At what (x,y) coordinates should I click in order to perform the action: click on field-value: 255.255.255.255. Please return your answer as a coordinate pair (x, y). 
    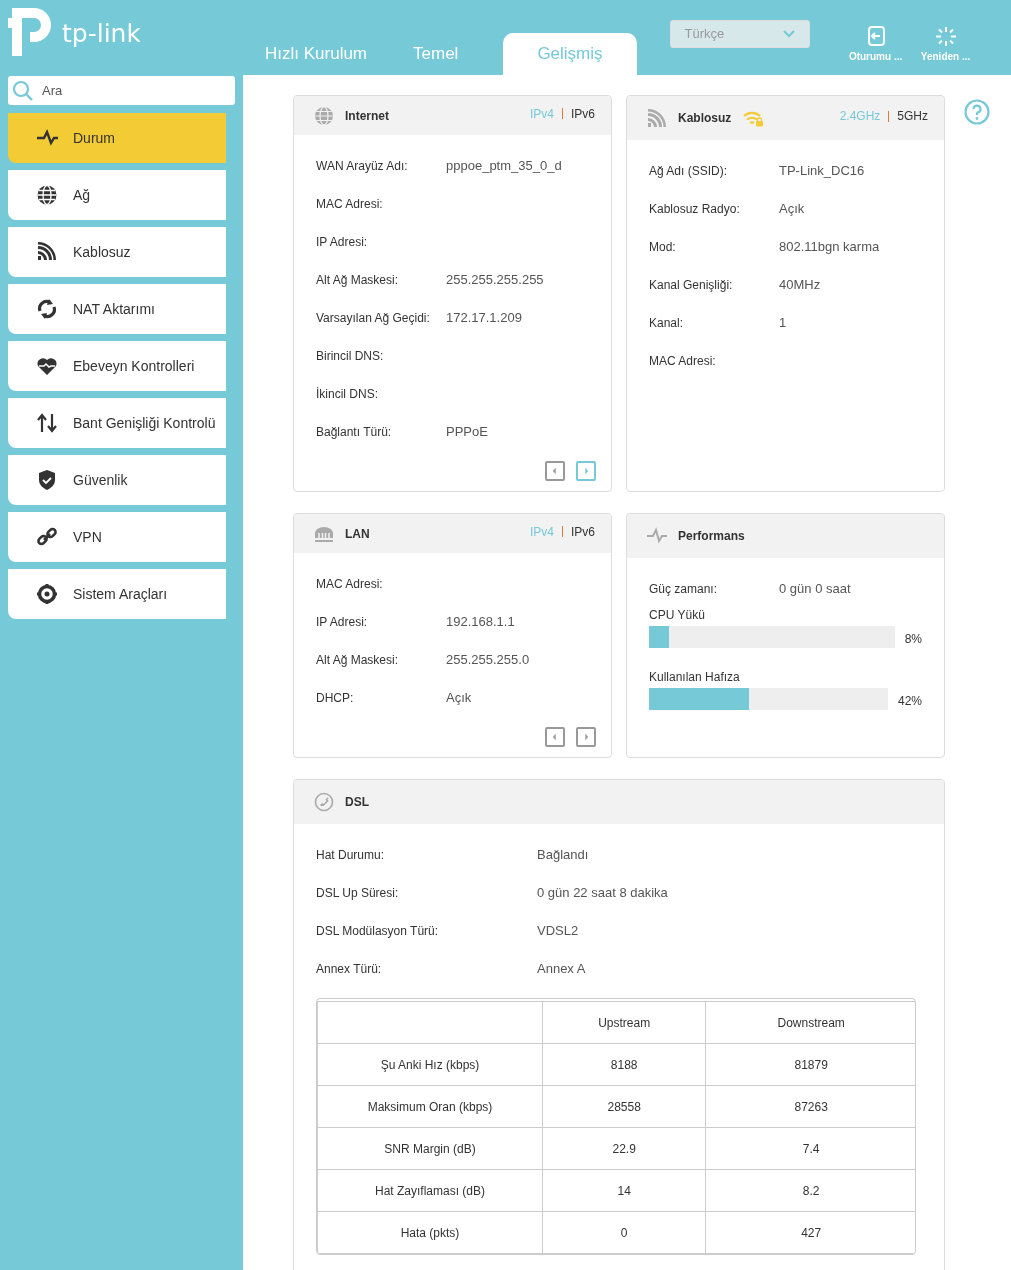
    Looking at the image, I should click on (495, 280).